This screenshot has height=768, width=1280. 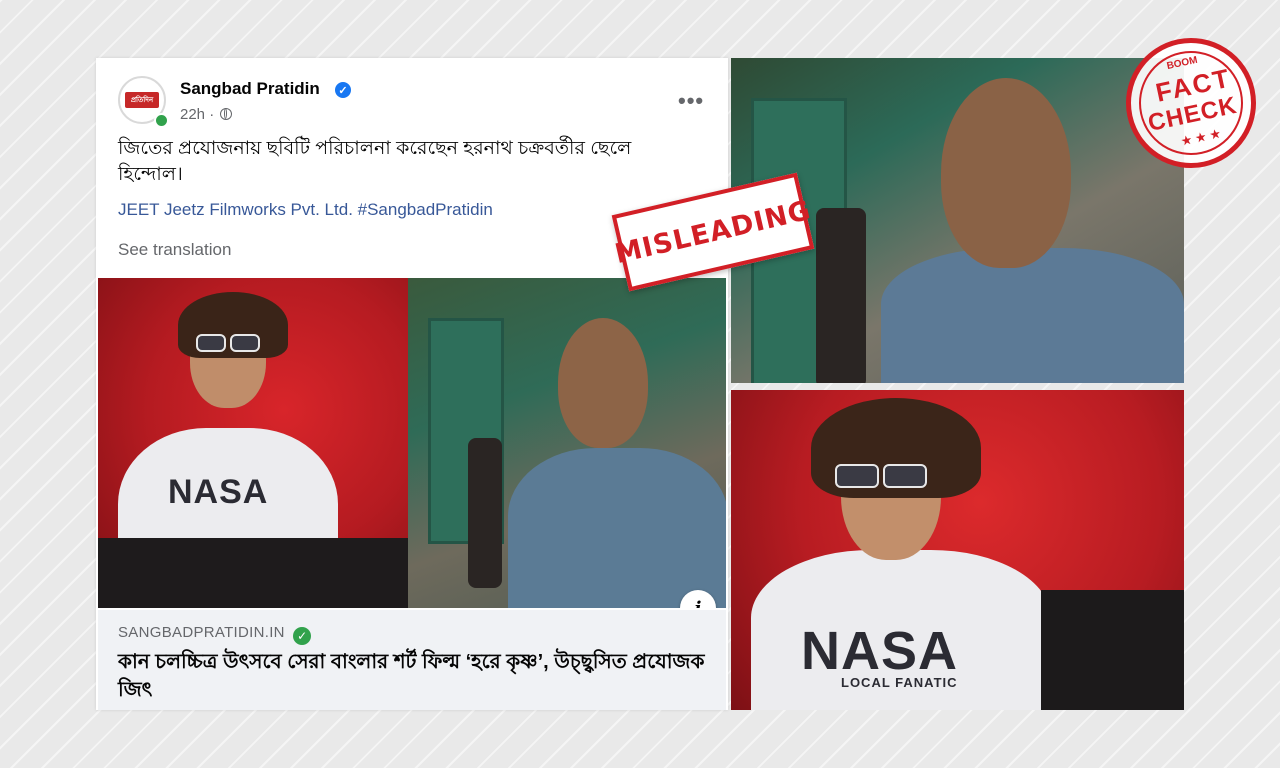 I want to click on page-name-link: Sangbad Pratidin, so click(x=250, y=89).